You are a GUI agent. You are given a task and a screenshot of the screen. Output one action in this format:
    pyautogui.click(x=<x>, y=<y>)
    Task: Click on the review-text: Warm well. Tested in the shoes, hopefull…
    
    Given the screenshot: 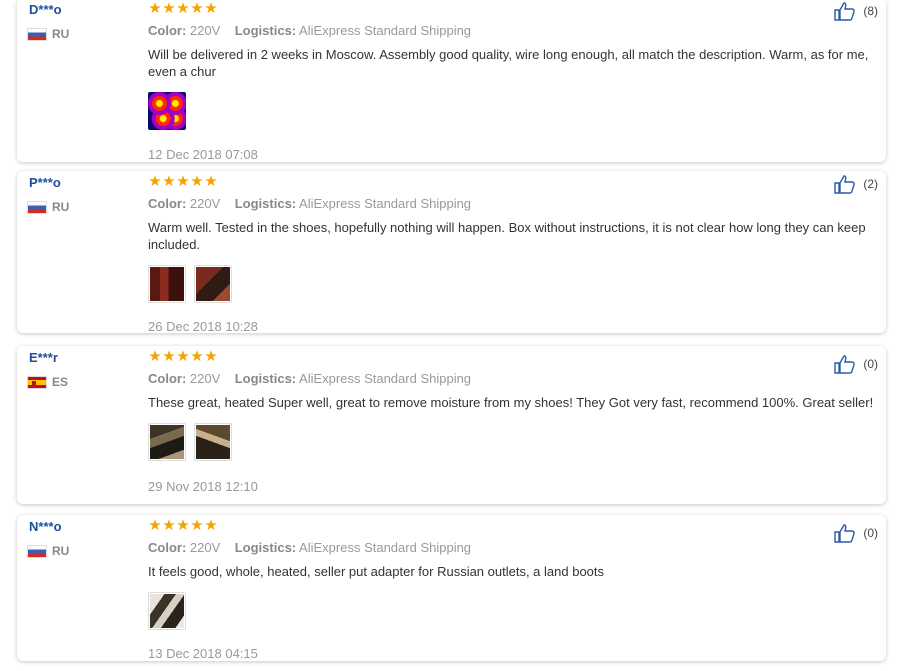 What is the action you would take?
    pyautogui.click(x=507, y=236)
    